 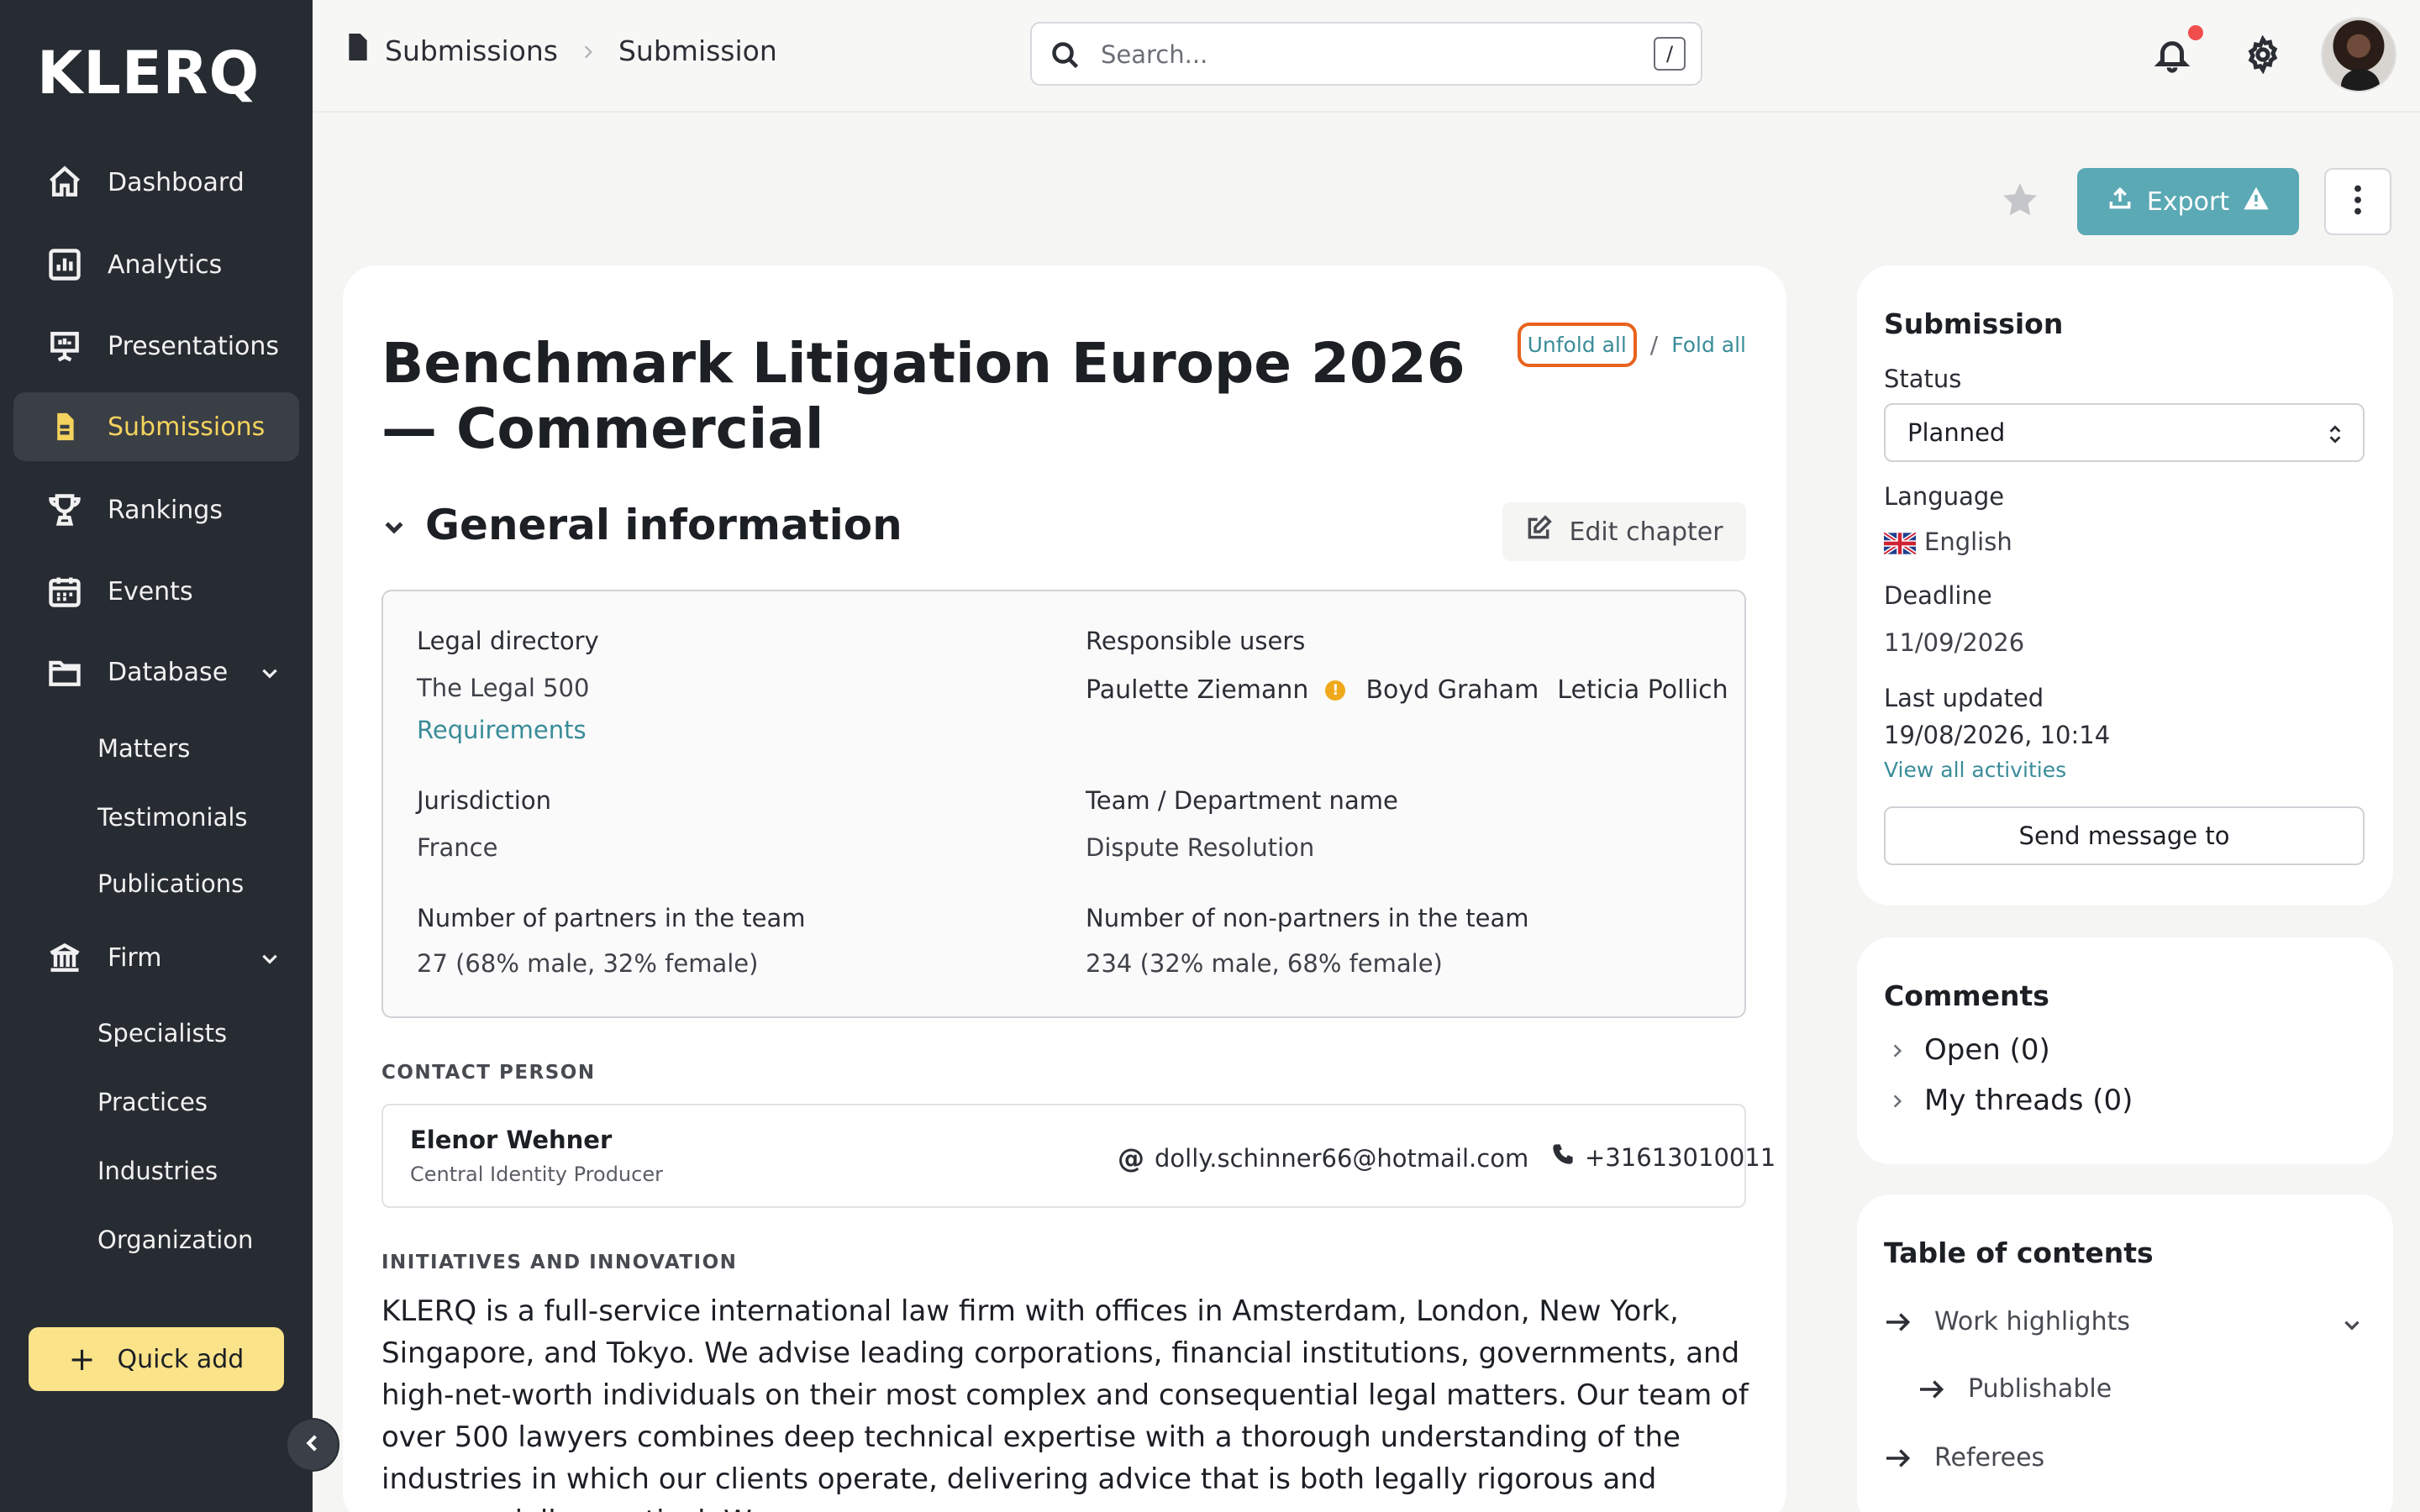 I want to click on more-vertical-icon, so click(x=2358, y=201).